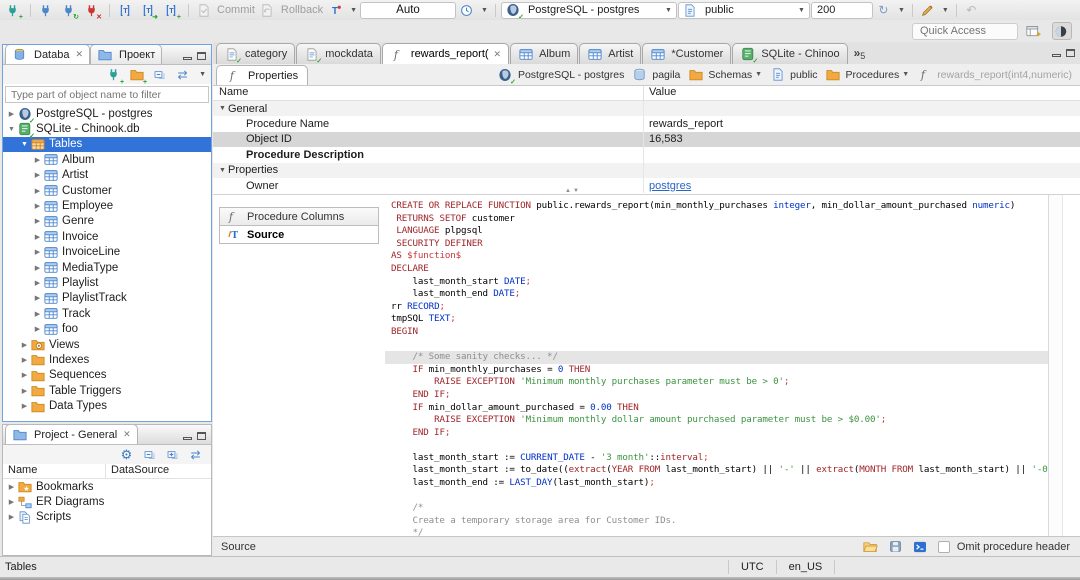 This screenshot has height=580, width=1080. I want to click on tab-project-general: Project - General ✕, so click(71, 434).